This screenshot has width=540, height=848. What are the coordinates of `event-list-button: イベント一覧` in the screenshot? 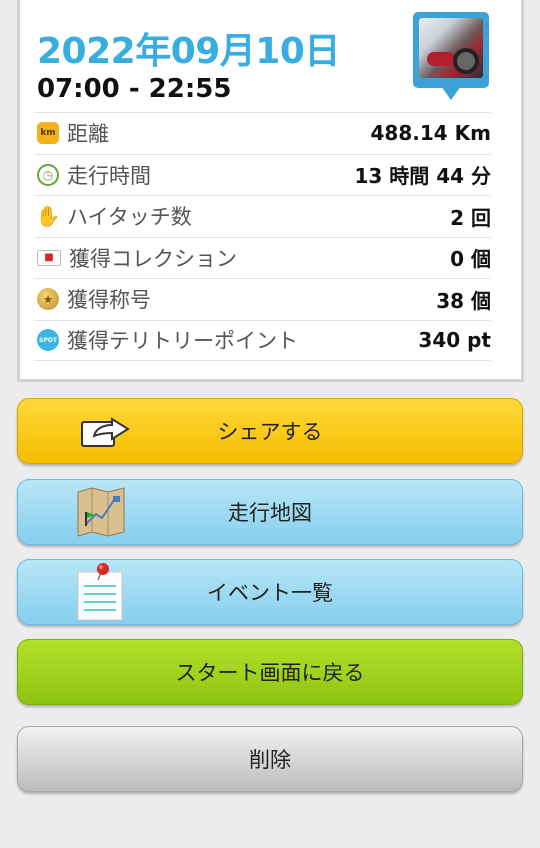 It's located at (270, 592).